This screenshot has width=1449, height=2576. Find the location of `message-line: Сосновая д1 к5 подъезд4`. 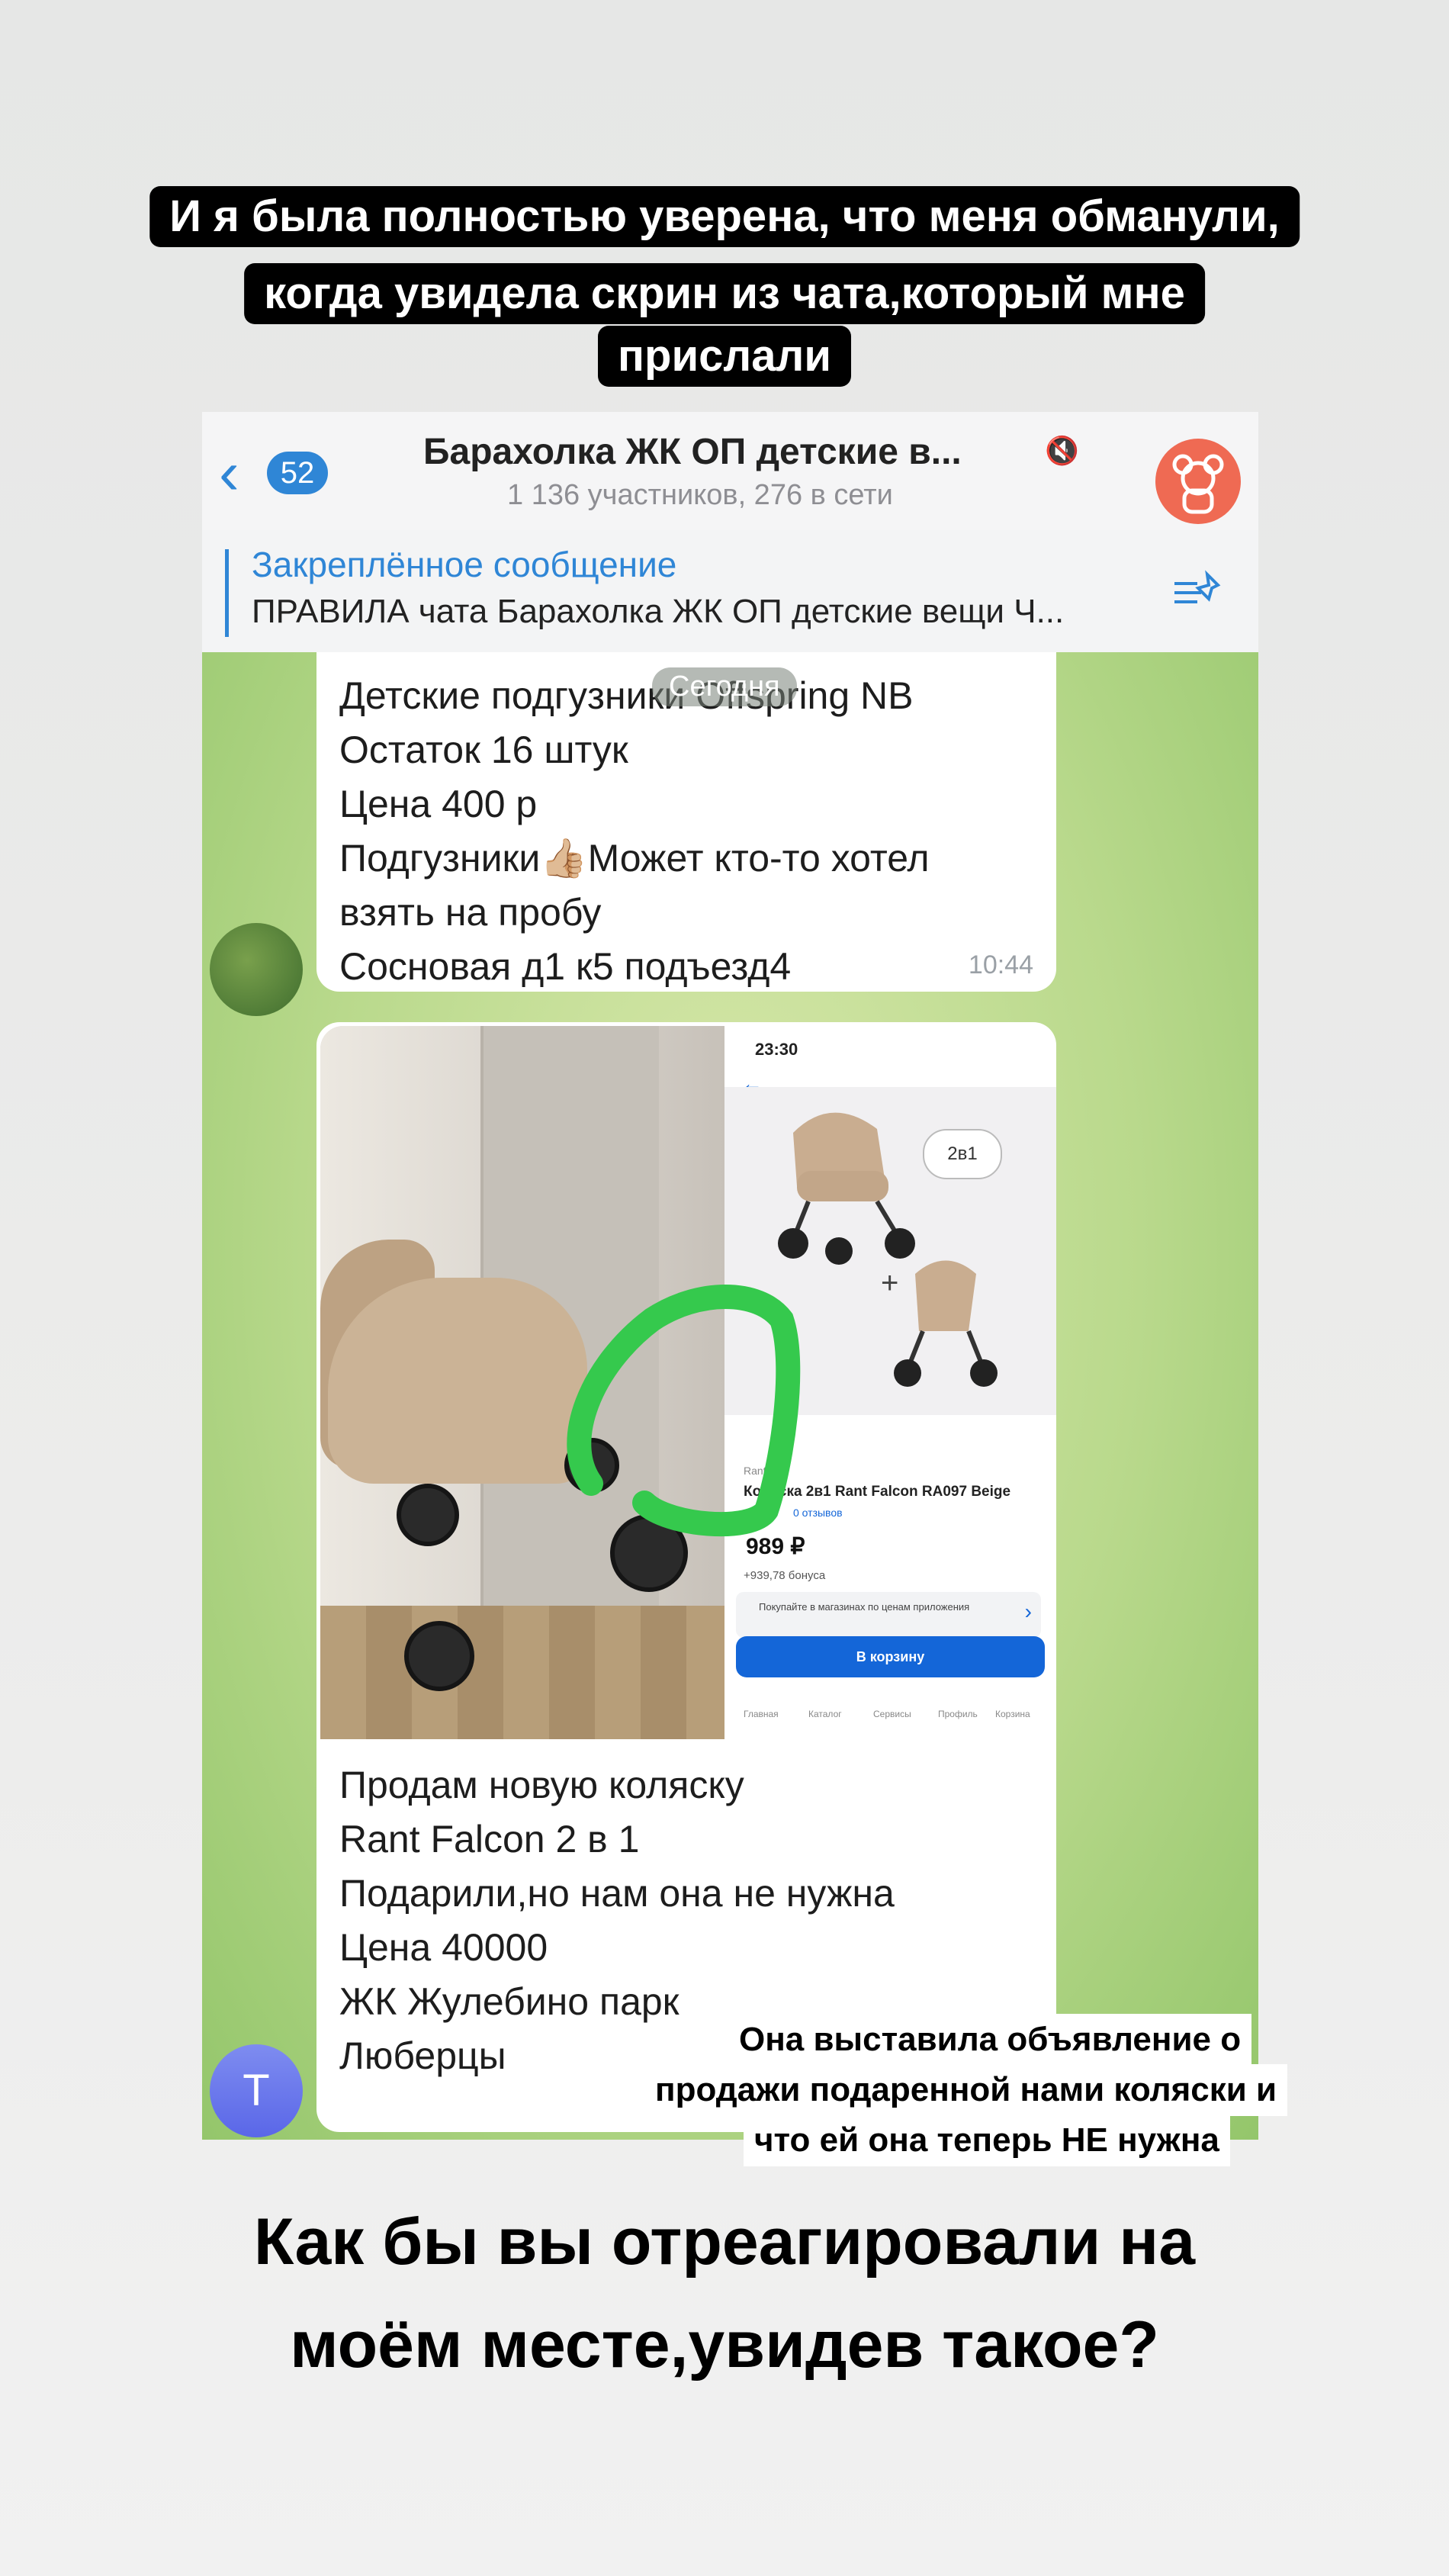

message-line: Сосновая д1 к5 подъезд4 is located at coordinates (566, 967).